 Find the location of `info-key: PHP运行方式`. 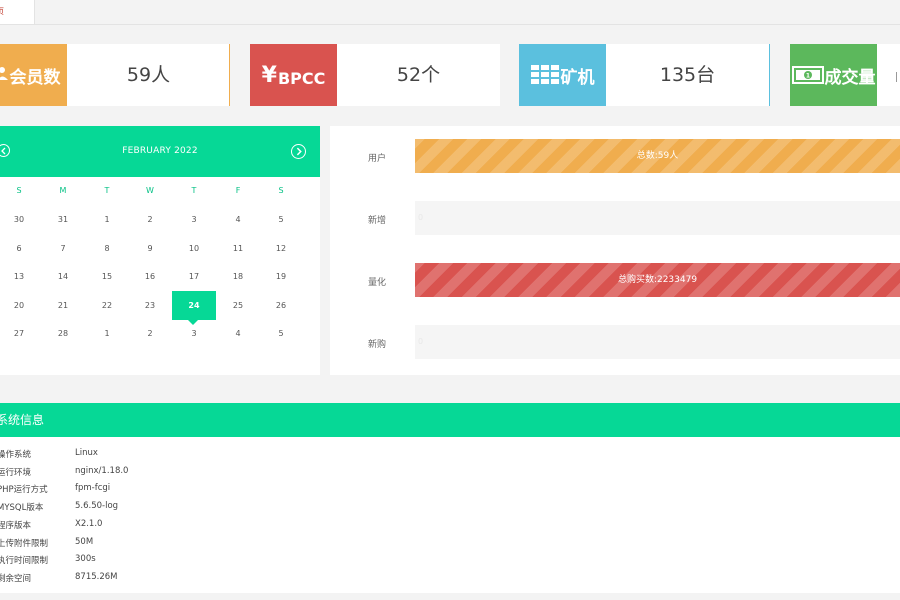

info-key: PHP运行方式 is located at coordinates (24, 490).